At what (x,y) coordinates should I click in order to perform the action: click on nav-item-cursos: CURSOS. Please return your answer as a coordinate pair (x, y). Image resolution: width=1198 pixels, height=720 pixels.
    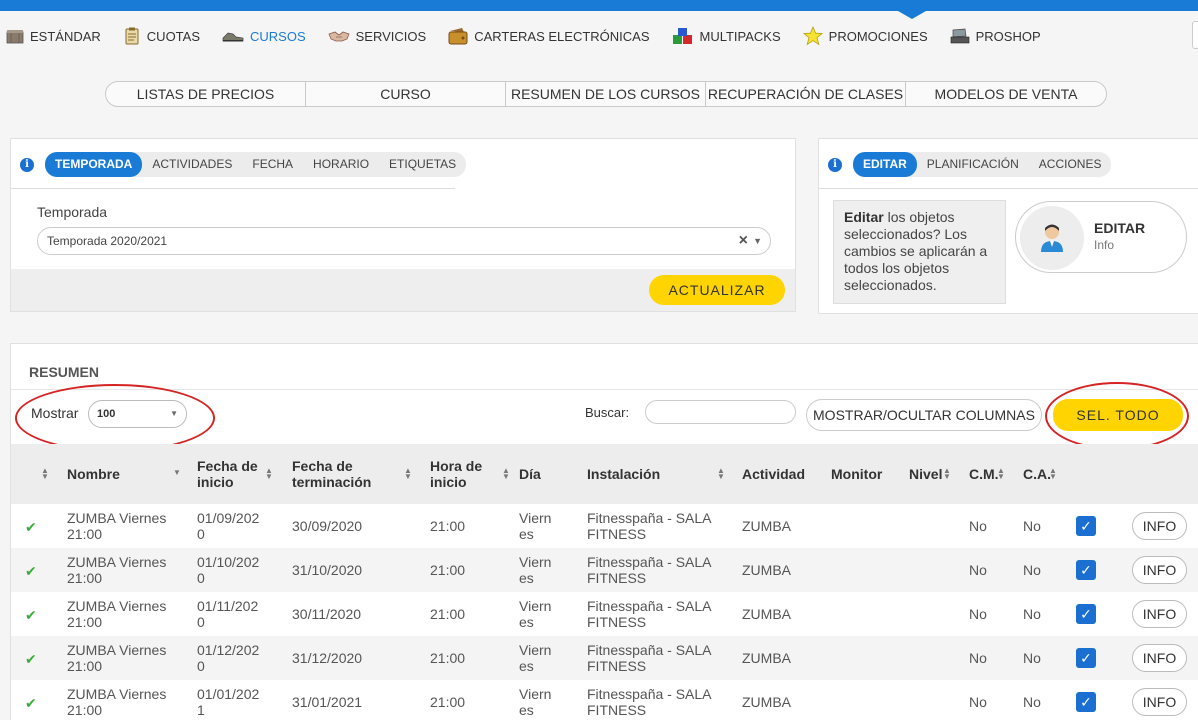
    Looking at the image, I should click on (264, 36).